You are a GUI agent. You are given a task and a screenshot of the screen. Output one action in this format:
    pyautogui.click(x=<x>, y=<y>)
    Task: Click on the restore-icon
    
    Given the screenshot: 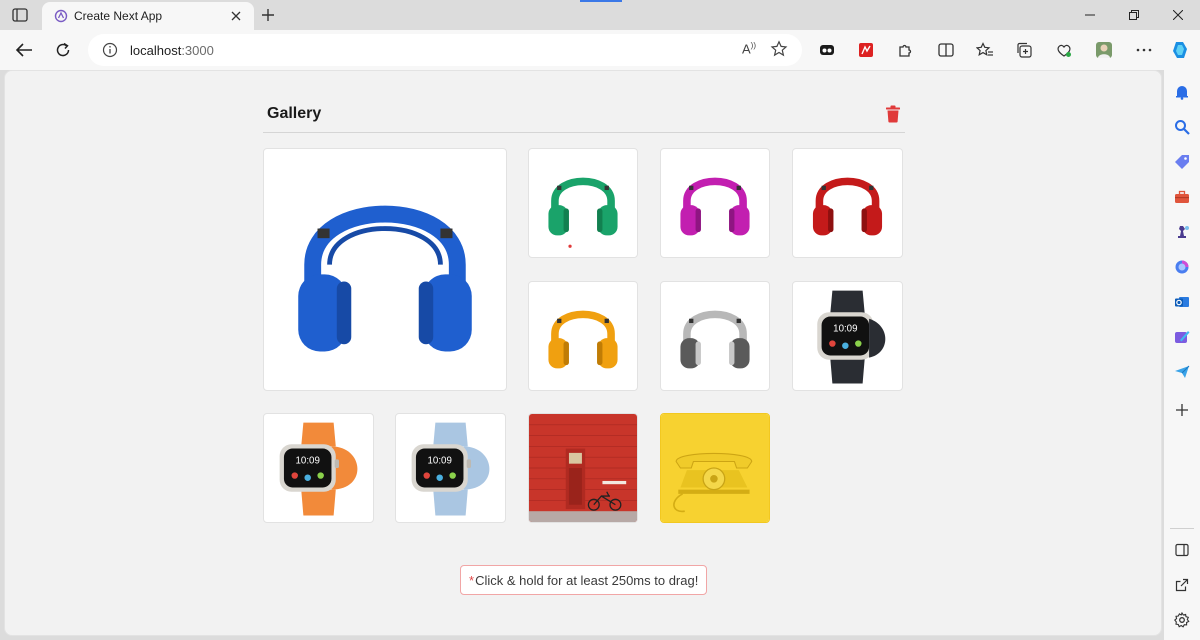 What is the action you would take?
    pyautogui.click(x=1134, y=15)
    